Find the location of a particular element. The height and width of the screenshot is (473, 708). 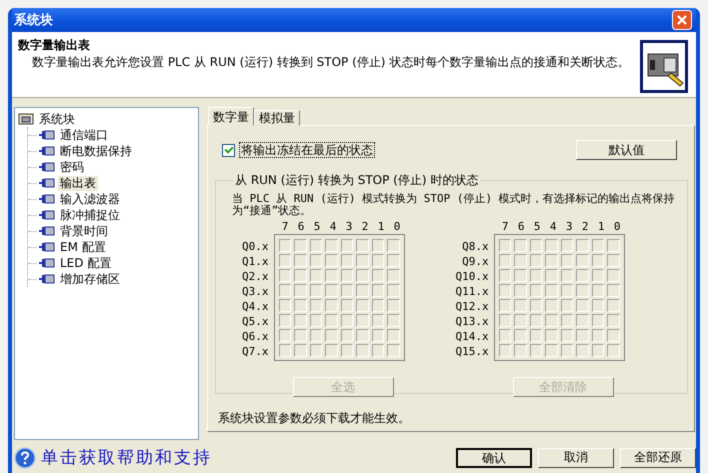

dialog-button: 取消 is located at coordinates (576, 458).